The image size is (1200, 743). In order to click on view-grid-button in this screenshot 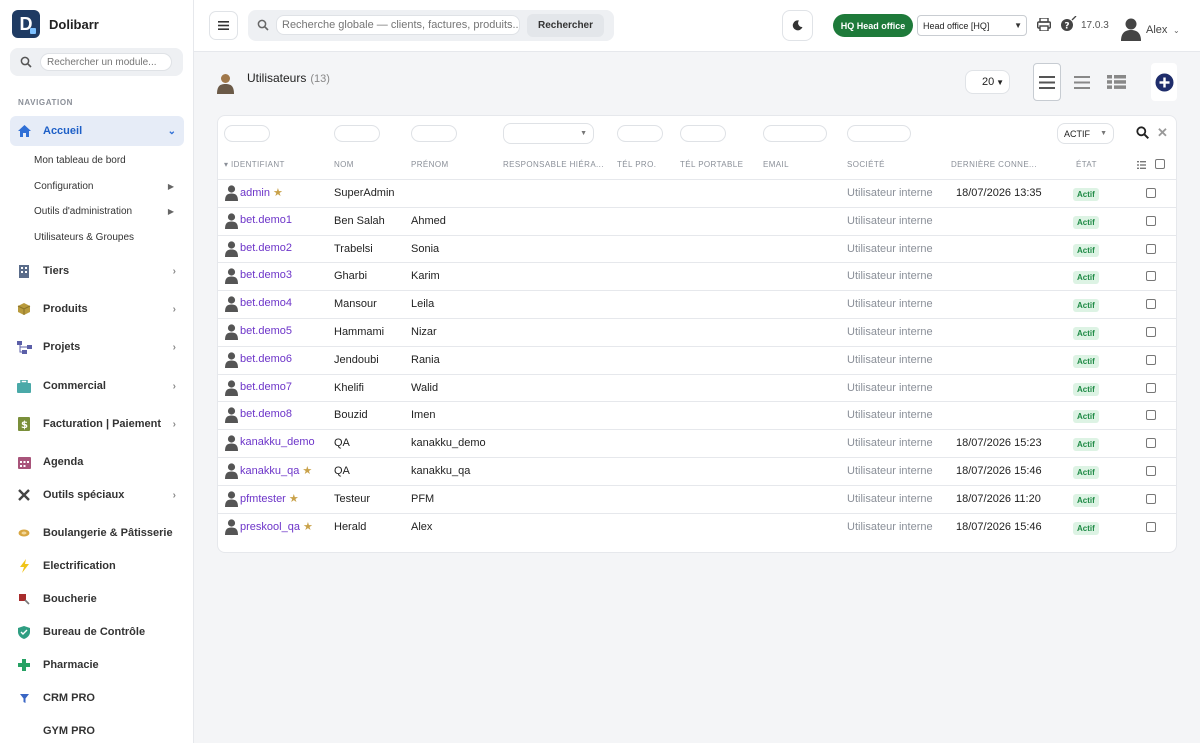, I will do `click(1116, 82)`.